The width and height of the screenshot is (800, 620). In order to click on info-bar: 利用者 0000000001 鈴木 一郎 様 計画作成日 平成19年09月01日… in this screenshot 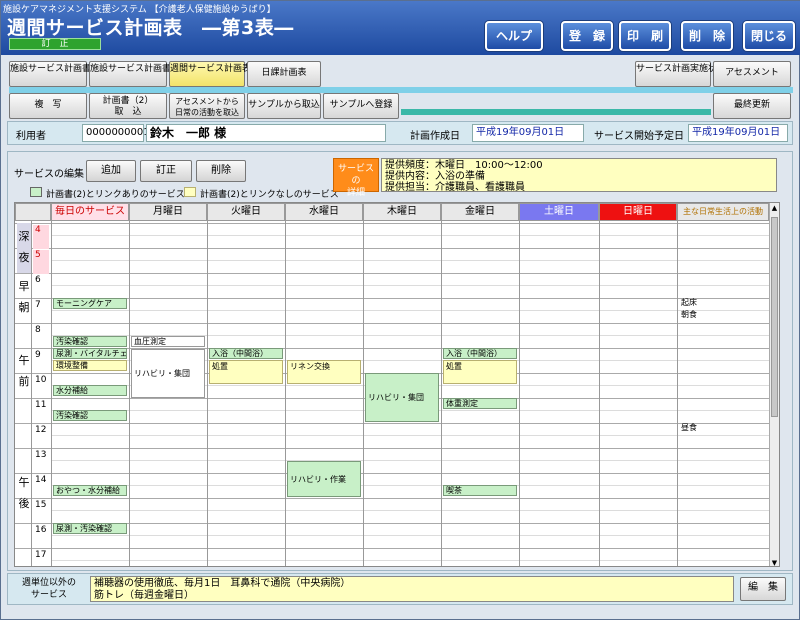, I will do `click(400, 133)`.